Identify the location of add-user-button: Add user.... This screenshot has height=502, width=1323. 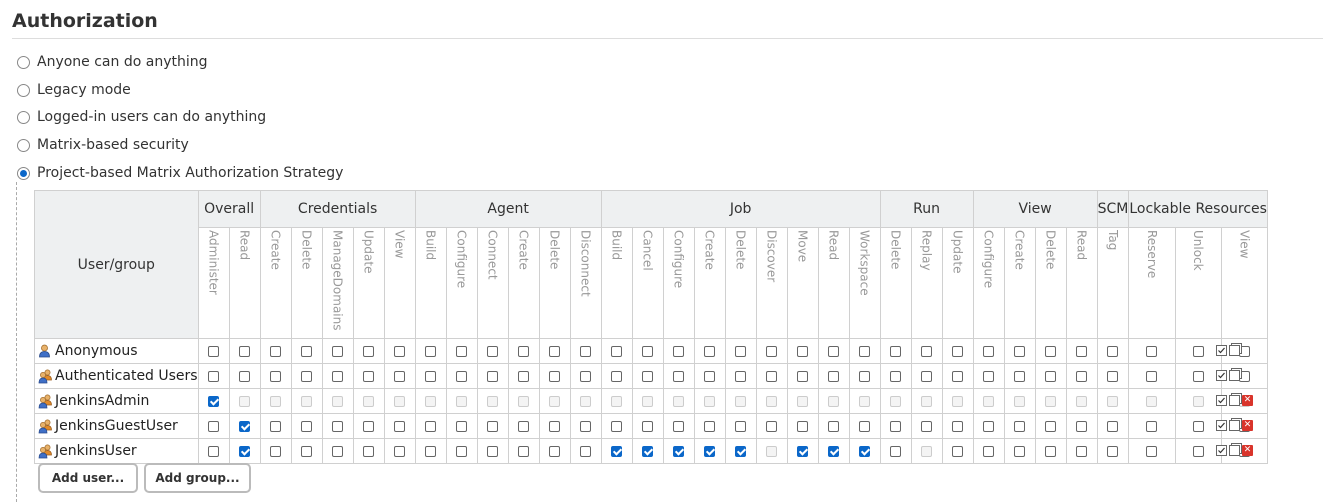
(88, 478).